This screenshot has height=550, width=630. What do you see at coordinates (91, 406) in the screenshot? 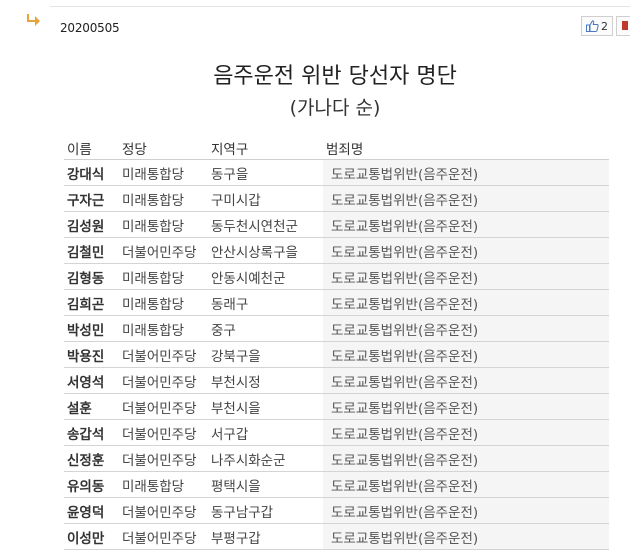
I see `cell-name: 설훈` at bounding box center [91, 406].